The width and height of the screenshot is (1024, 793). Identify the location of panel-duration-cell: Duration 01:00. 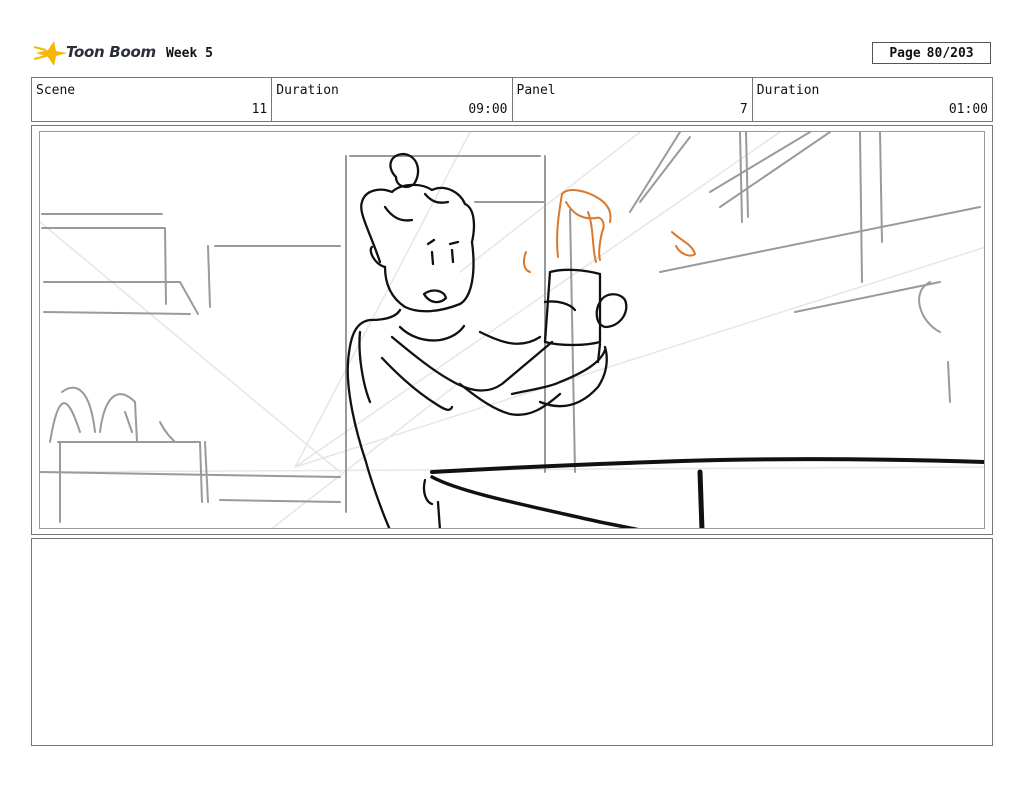
(872, 99).